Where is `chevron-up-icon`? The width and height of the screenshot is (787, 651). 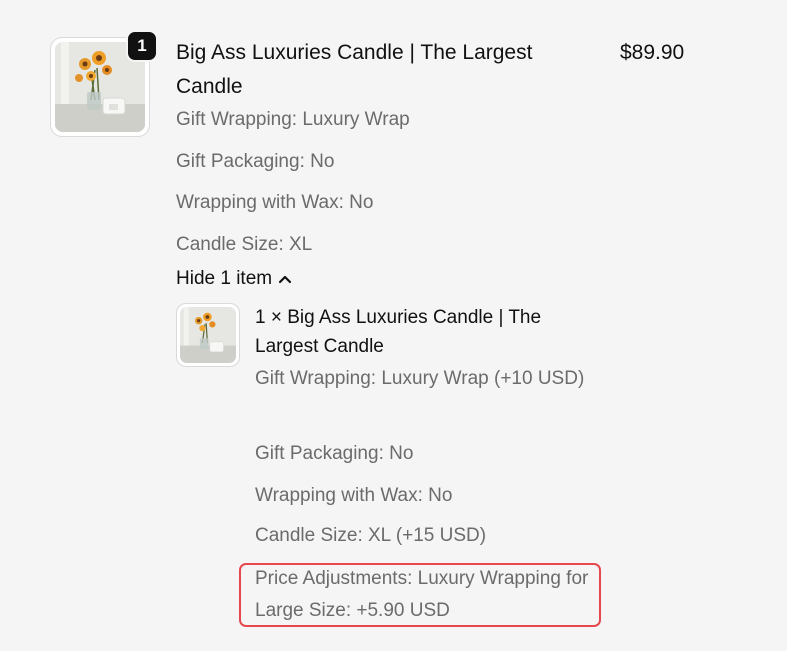
chevron-up-icon is located at coordinates (285, 279).